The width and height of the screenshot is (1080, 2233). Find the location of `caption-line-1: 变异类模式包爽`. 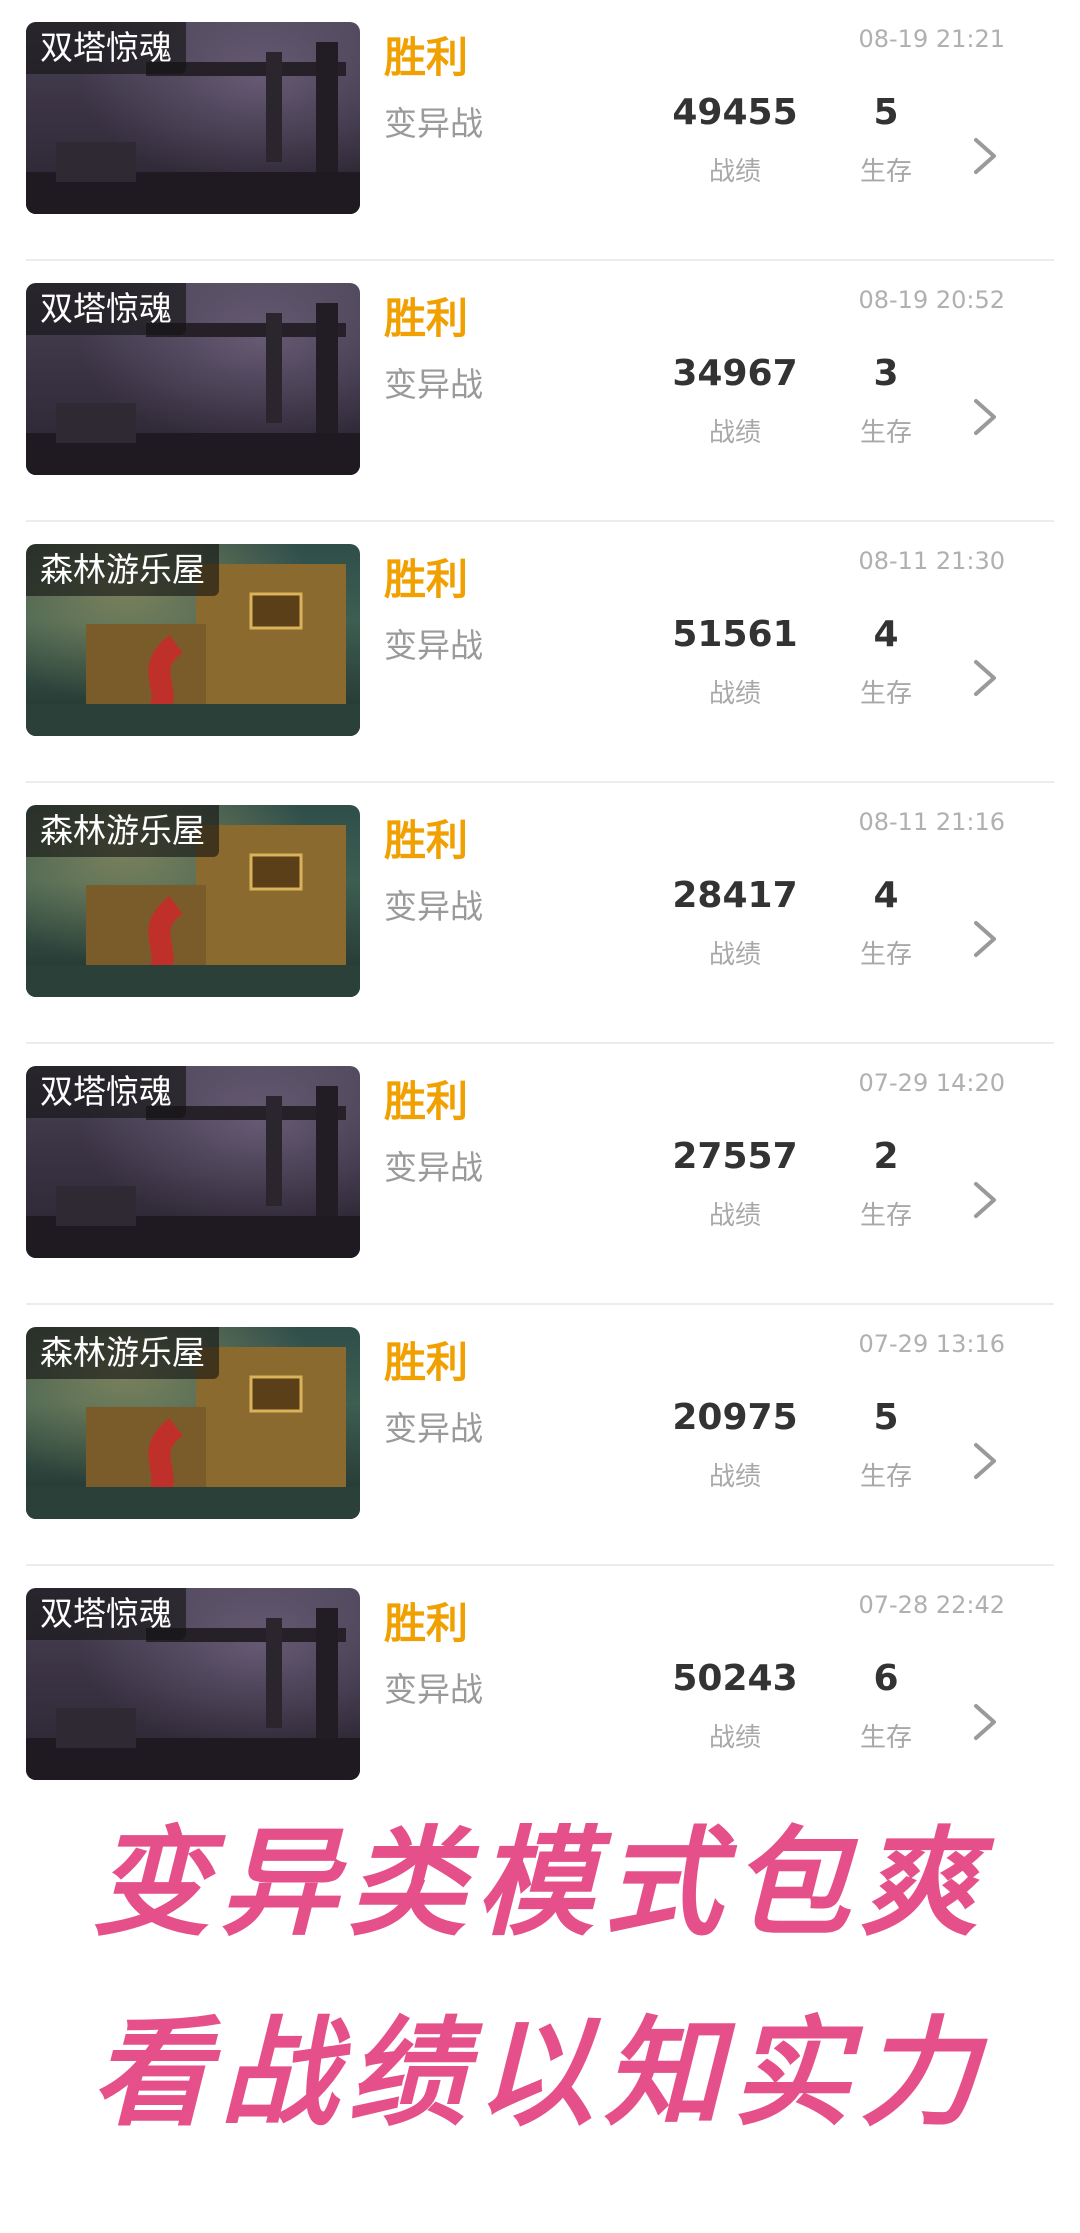

caption-line-1: 变异类模式包爽 is located at coordinates (539, 1882).